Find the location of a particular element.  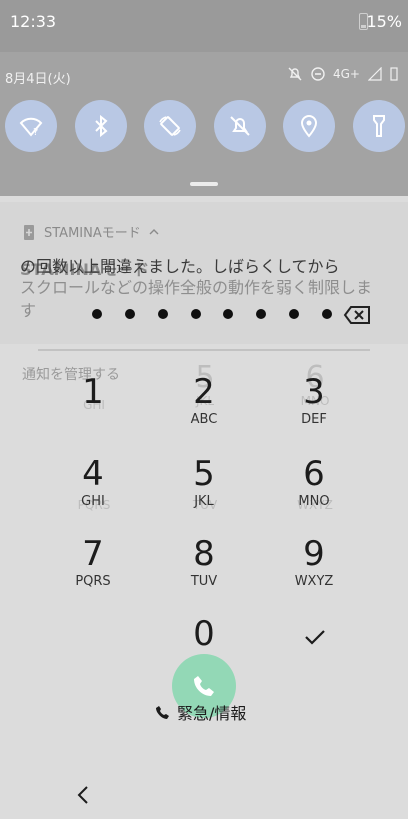

emergency-label: 緊急/情報 is located at coordinates (212, 713).